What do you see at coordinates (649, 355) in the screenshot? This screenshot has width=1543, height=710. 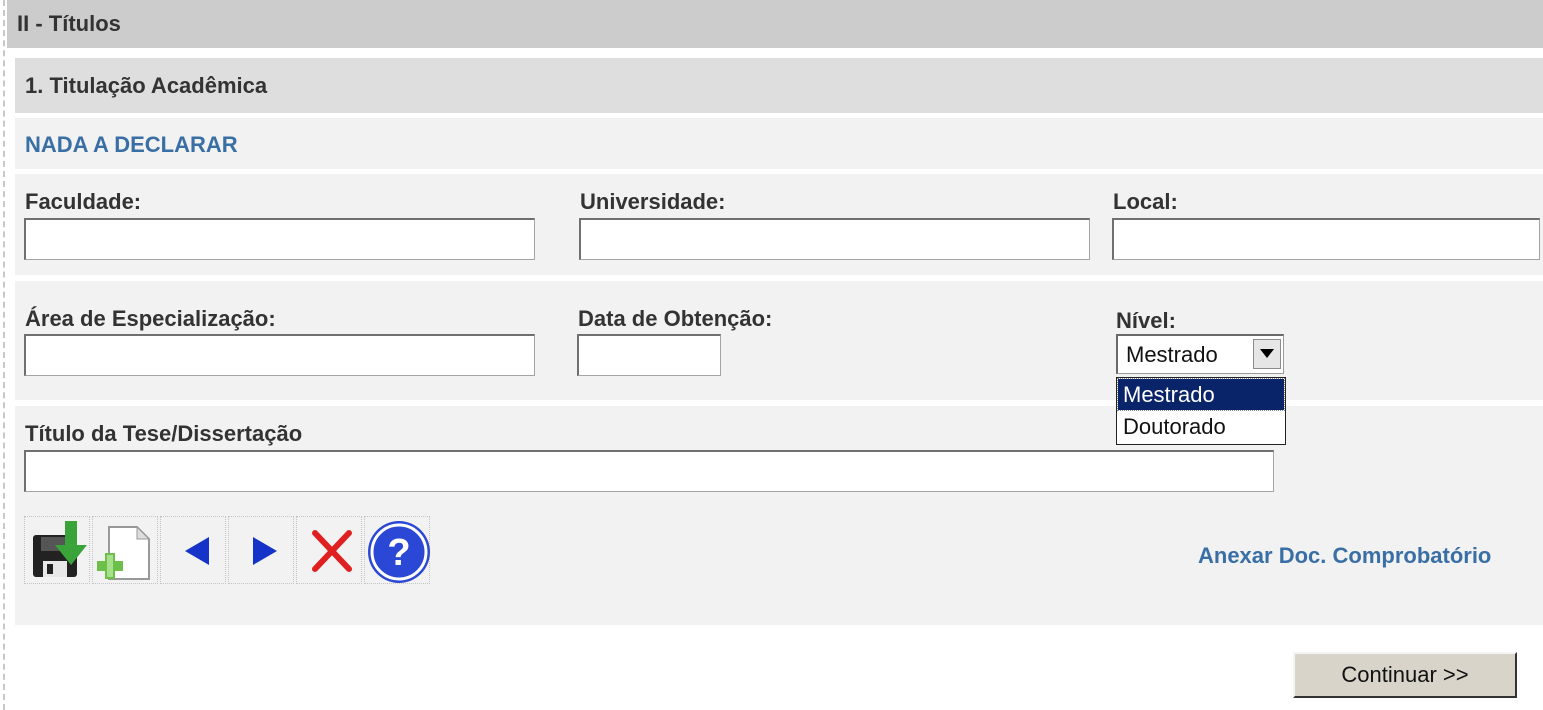 I see `data-obtencao-input` at bounding box center [649, 355].